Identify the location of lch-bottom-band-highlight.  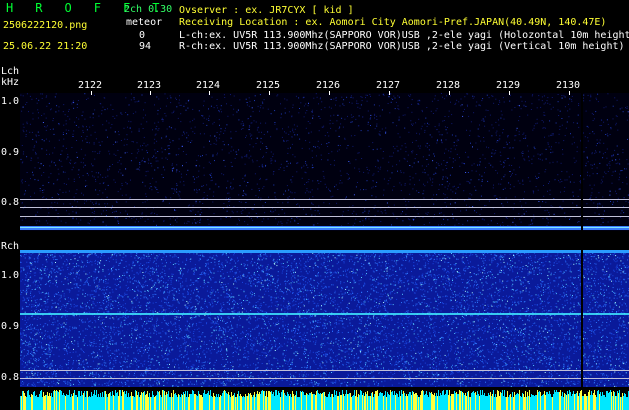
(324, 227).